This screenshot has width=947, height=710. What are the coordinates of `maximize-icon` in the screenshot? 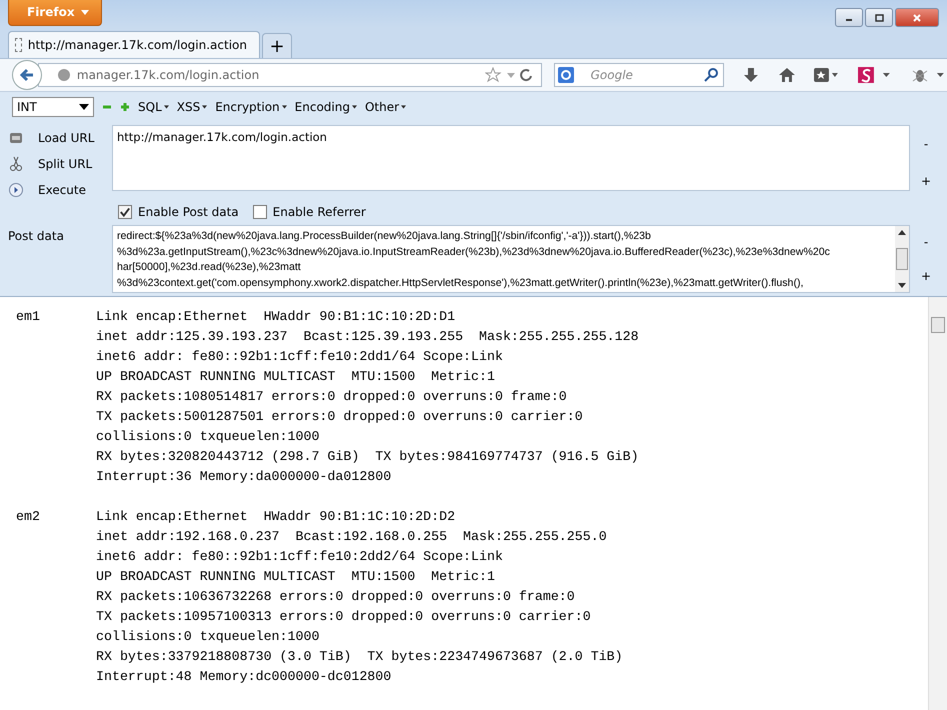 It's located at (879, 18).